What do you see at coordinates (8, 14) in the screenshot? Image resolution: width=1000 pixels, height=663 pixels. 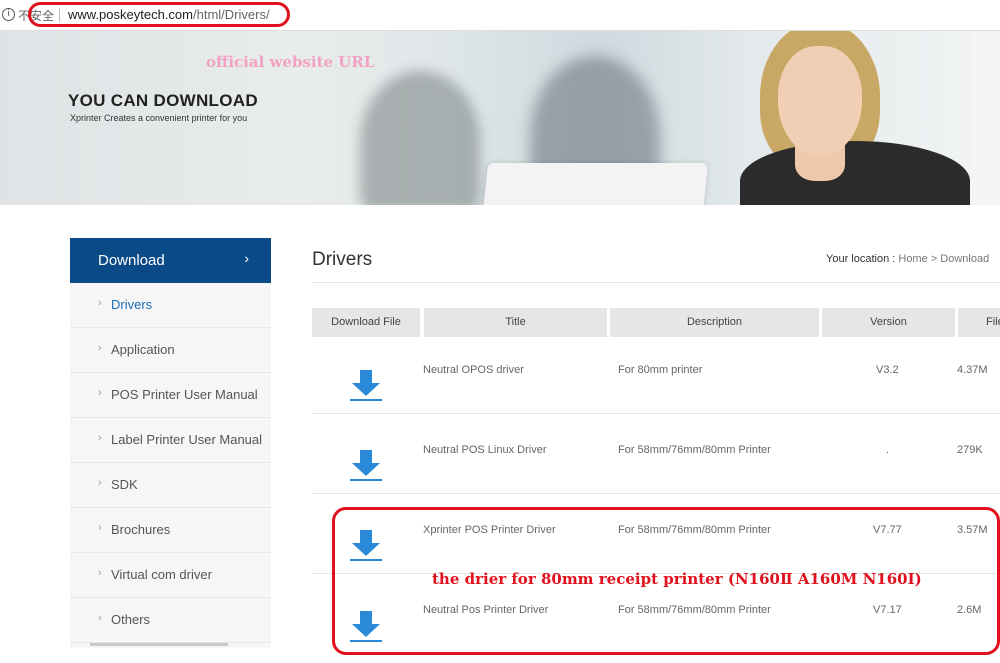 I see `info-icon: i` at bounding box center [8, 14].